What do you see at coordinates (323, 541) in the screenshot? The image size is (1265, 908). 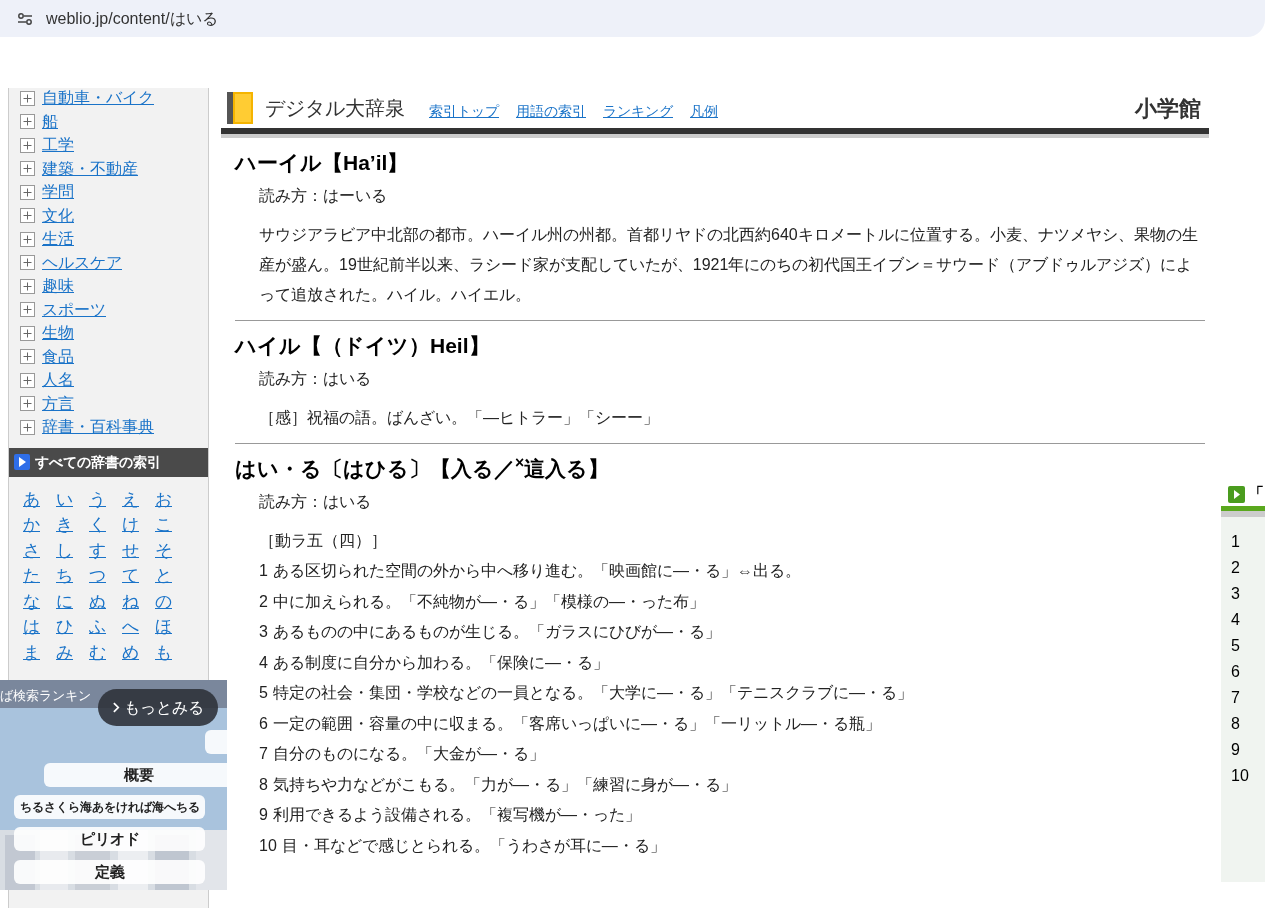 I see `definition-text: ［動ラ五（四）］` at bounding box center [323, 541].